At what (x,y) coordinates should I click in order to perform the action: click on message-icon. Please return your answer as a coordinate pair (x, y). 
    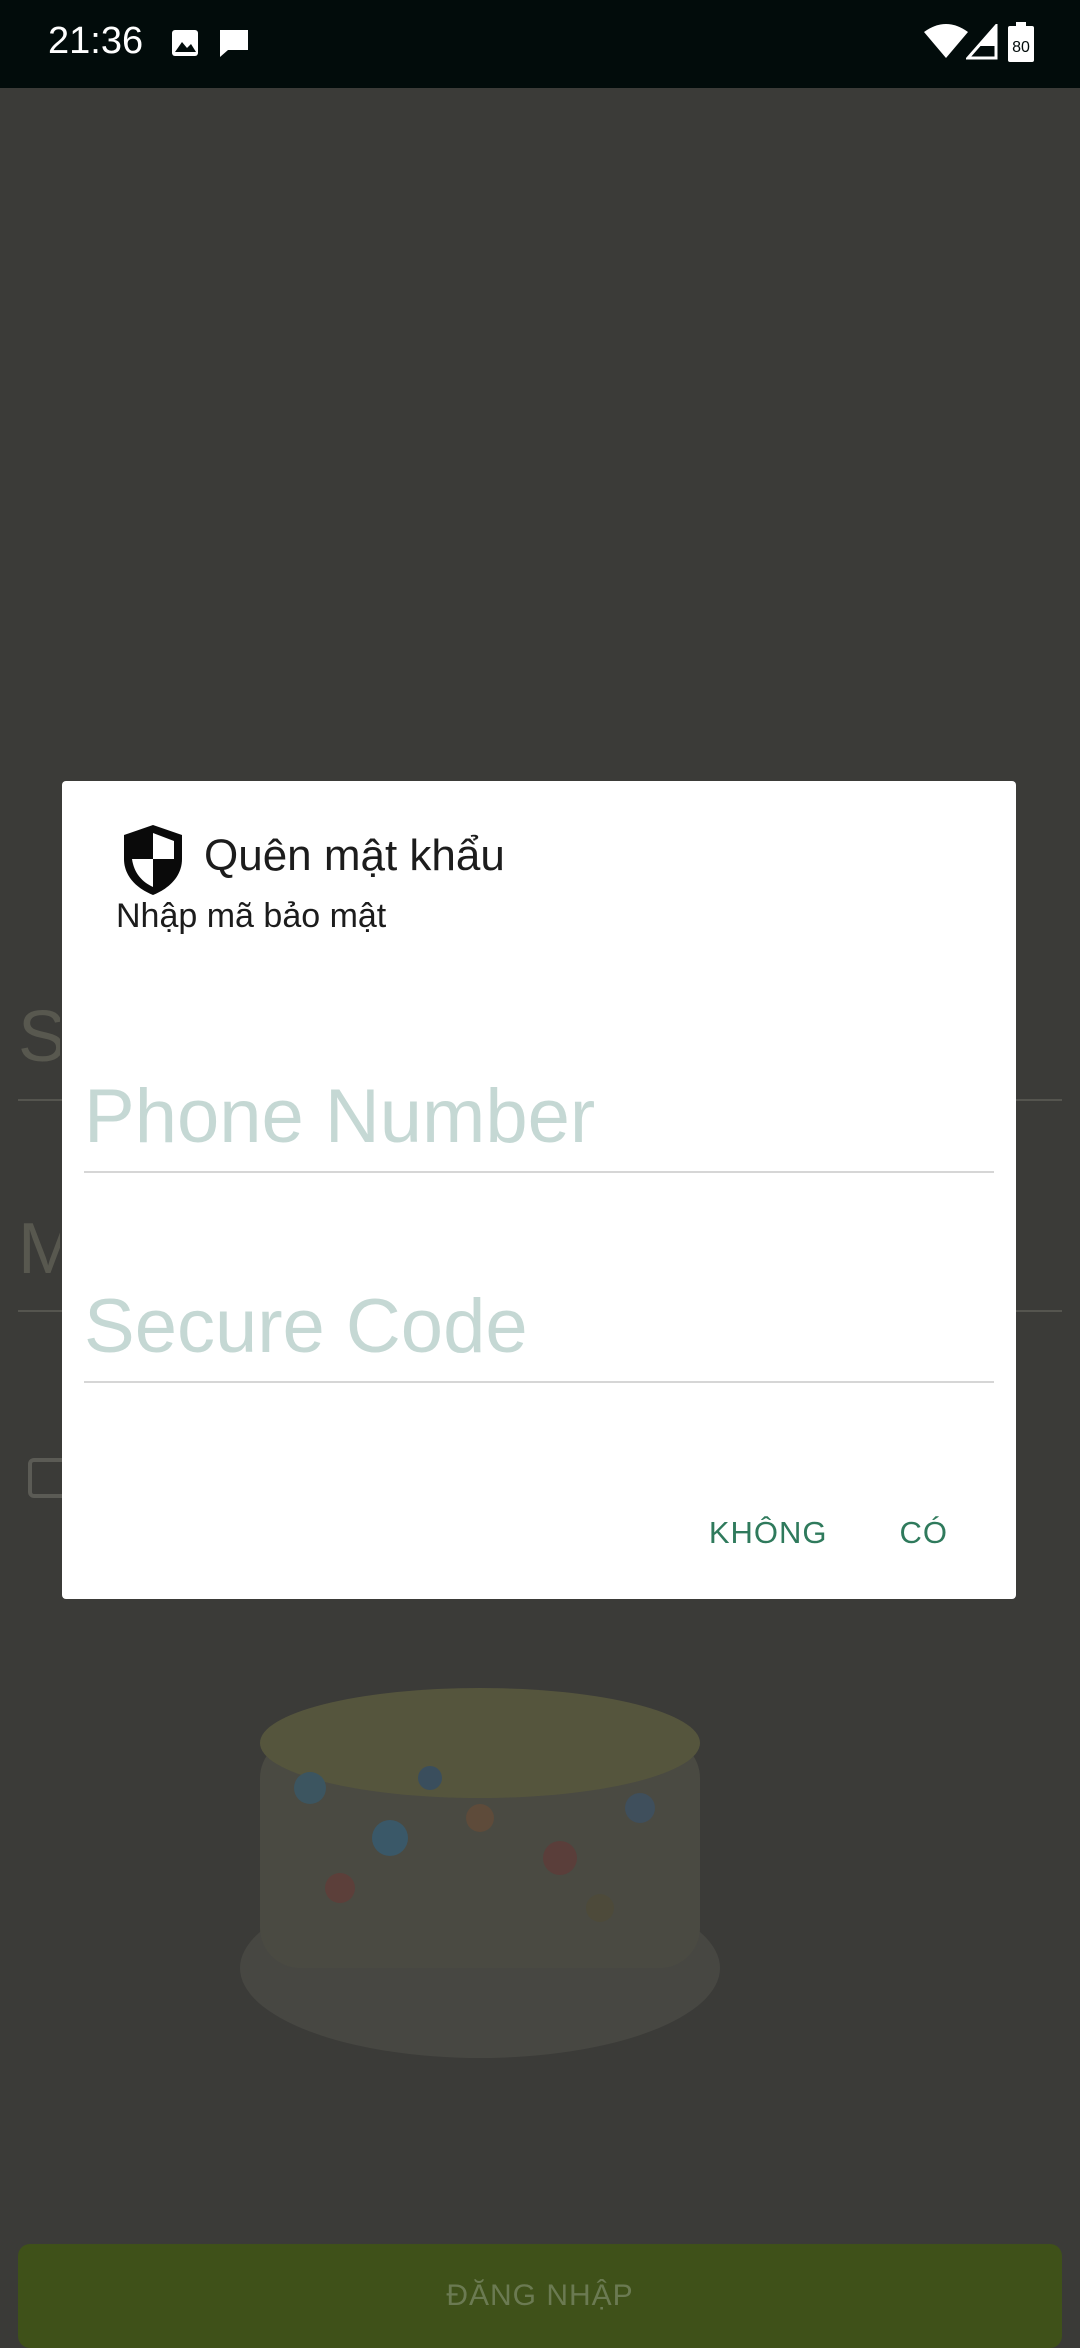
    Looking at the image, I should click on (234, 45).